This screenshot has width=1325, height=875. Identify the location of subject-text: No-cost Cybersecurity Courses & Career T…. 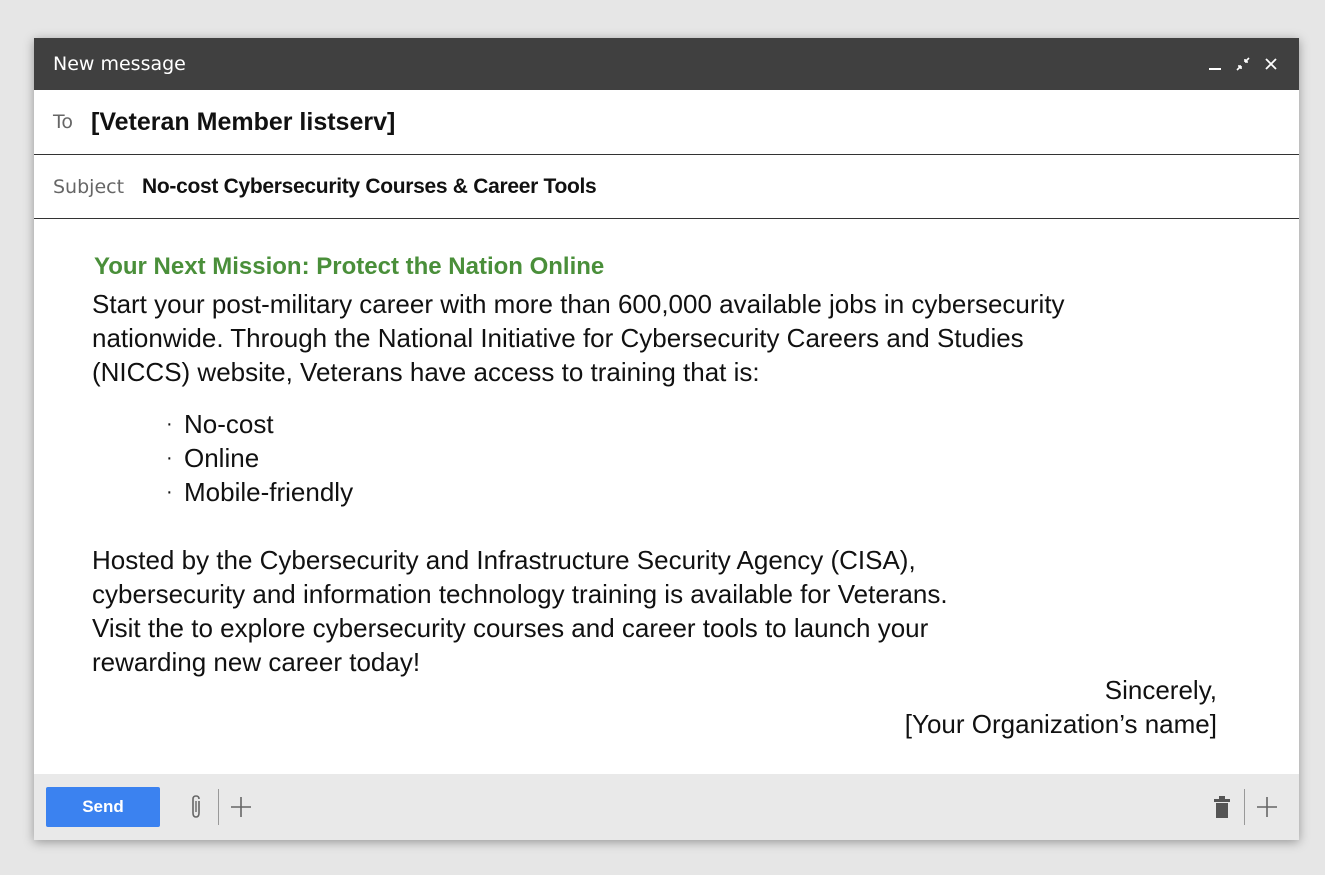
(369, 187).